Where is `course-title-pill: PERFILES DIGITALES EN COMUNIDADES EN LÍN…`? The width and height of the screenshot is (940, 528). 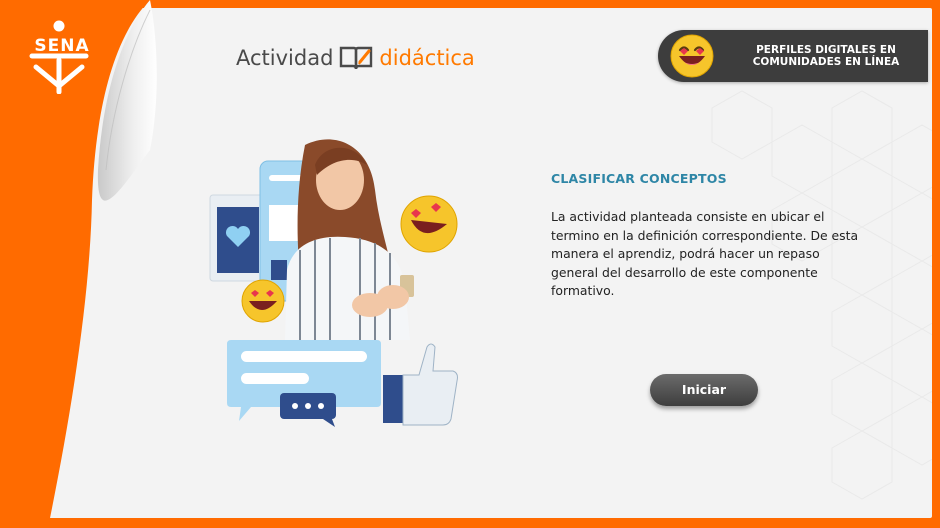 course-title-pill: PERFILES DIGITALES EN COMUNIDADES EN LÍN… is located at coordinates (793, 56).